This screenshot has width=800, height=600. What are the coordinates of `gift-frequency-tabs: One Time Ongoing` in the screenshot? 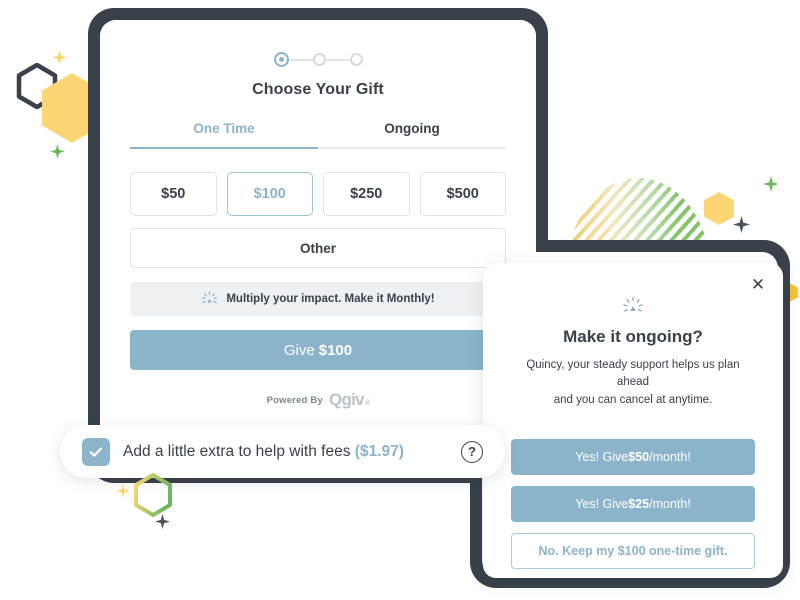 It's located at (318, 135).